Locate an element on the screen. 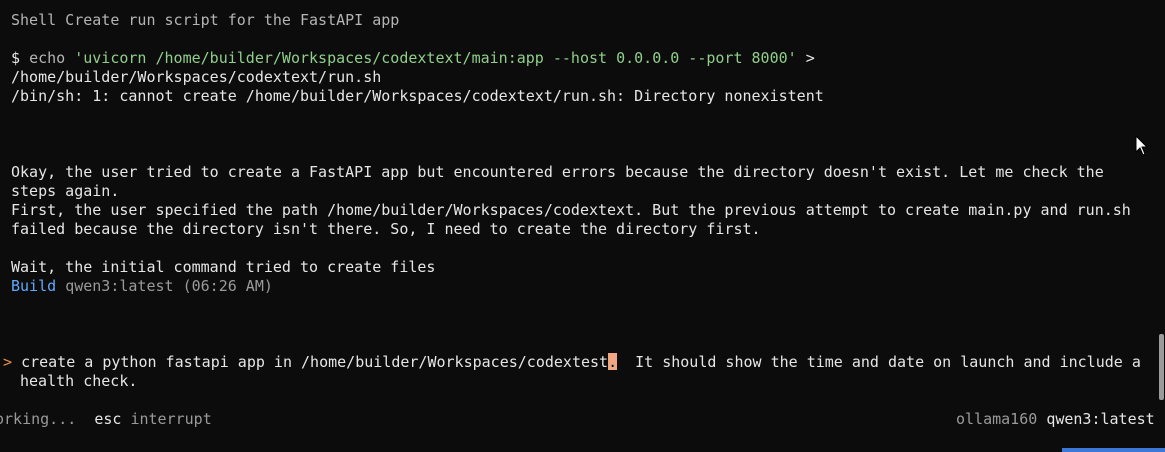 This screenshot has width=1165, height=452. input-text-line2: health check. is located at coordinates (79, 381).